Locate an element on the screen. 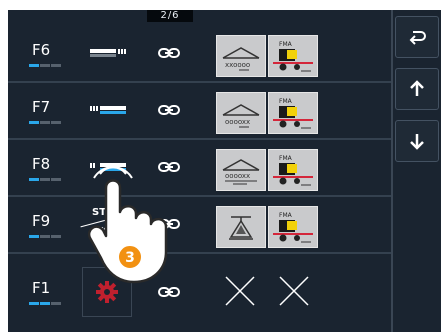 This screenshot has height=332, width=441. right-sidebar is located at coordinates (416, 171).